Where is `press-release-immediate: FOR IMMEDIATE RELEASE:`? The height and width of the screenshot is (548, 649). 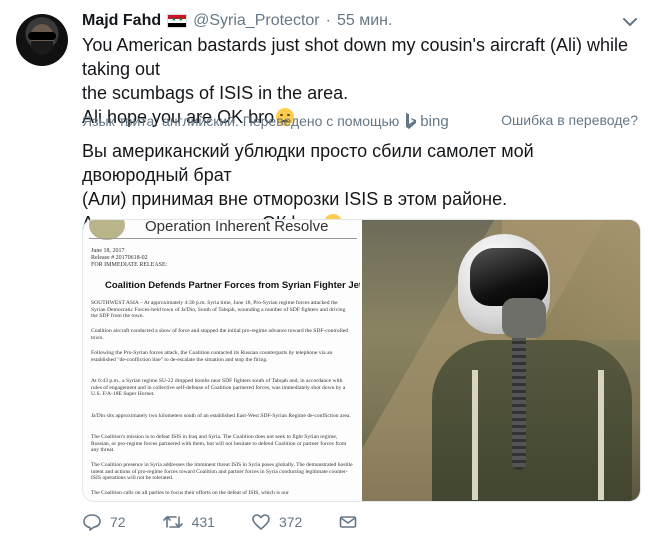 press-release-immediate: FOR IMMEDIATE RELEASE: is located at coordinates (129, 265).